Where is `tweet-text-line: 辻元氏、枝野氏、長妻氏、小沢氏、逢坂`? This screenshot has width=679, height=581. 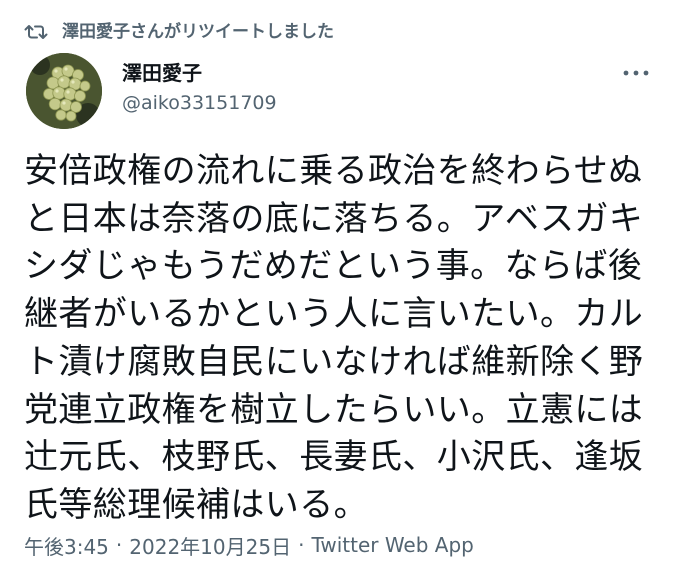
tweet-text-line: 辻元氏、枝野氏、長妻氏、小沢氏、逢坂 is located at coordinates (334, 457).